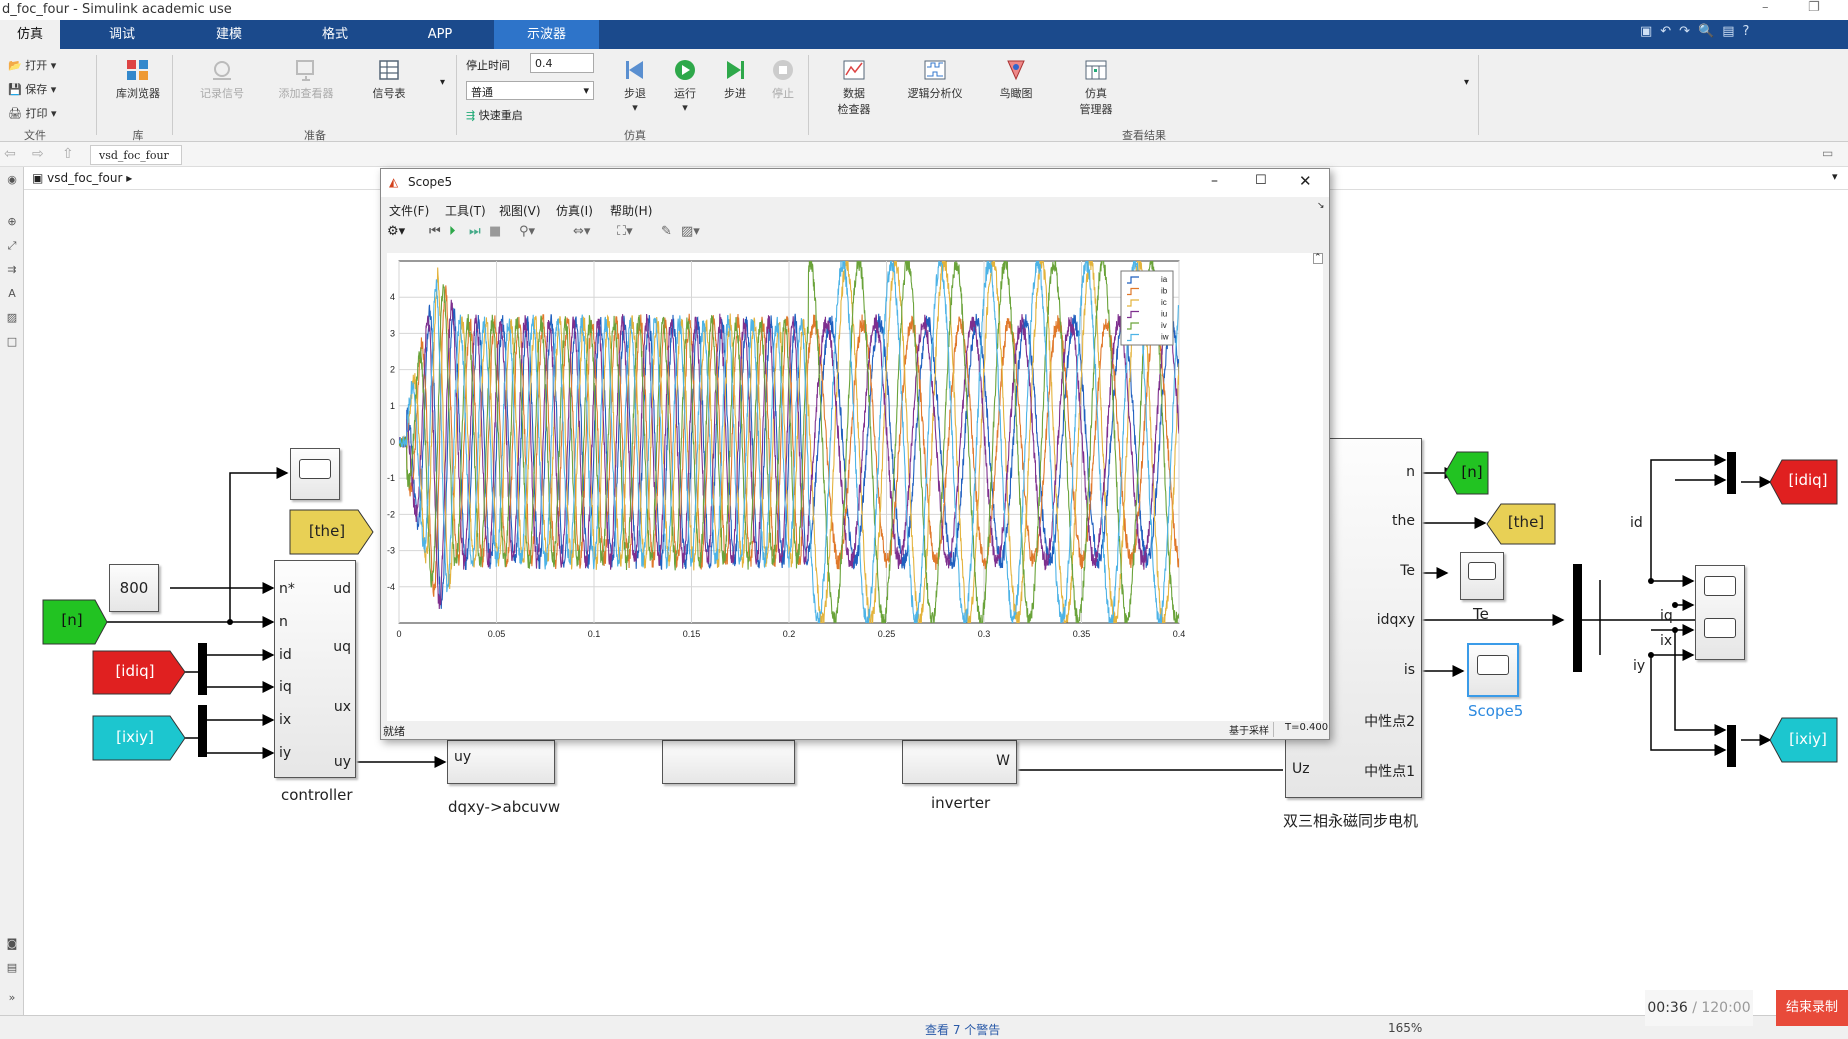 Image resolution: width=1848 pixels, height=1039 pixels. I want to click on model-tab: vsd_foc_four, so click(136, 155).